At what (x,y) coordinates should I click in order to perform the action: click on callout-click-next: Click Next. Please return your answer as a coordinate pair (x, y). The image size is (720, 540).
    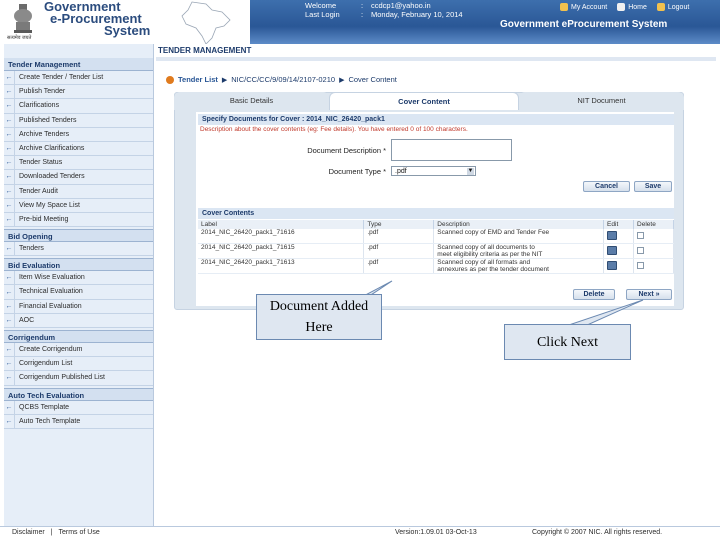
    Looking at the image, I should click on (567, 342).